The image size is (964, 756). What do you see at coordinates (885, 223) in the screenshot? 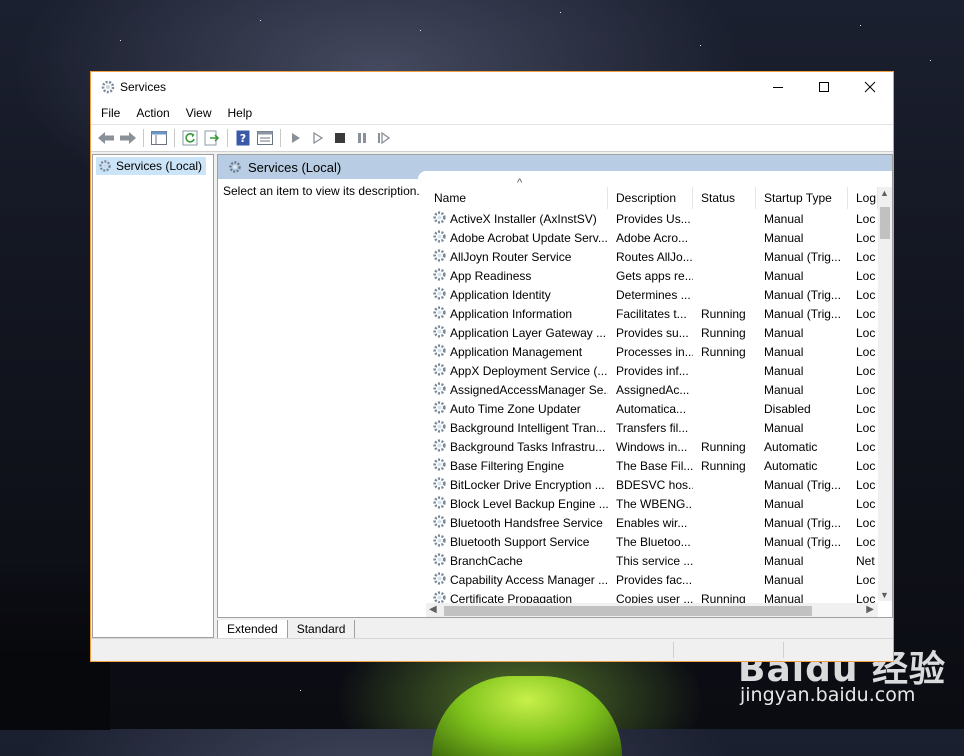
I see `vertical-scroll-thumb` at bounding box center [885, 223].